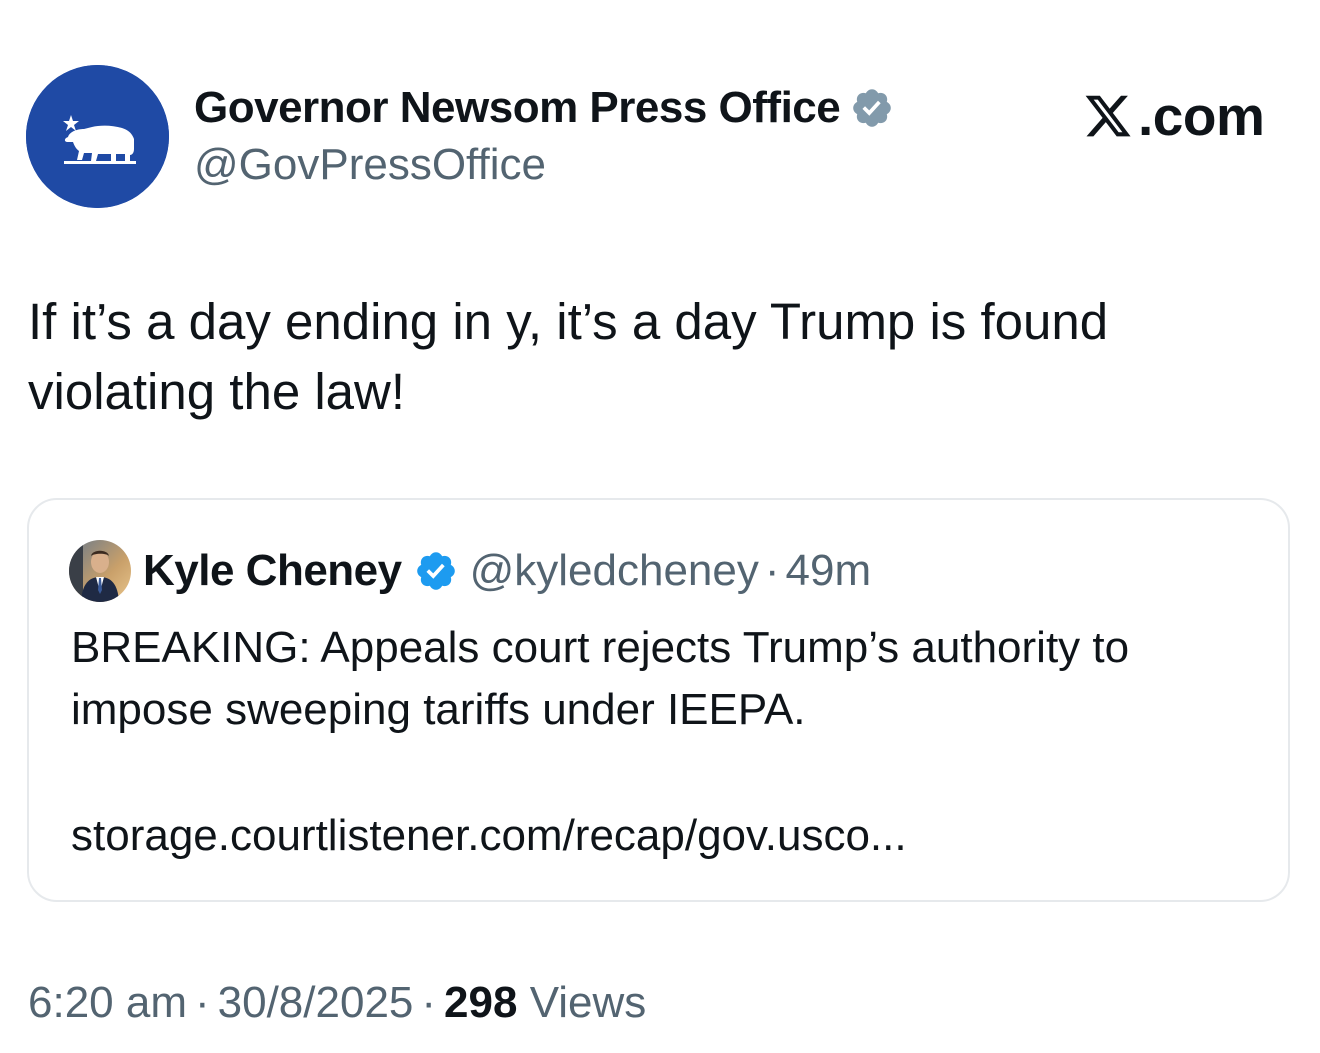 This screenshot has width=1320, height=1053. I want to click on author-display-name: Governor Newsom Press Office, so click(517, 108).